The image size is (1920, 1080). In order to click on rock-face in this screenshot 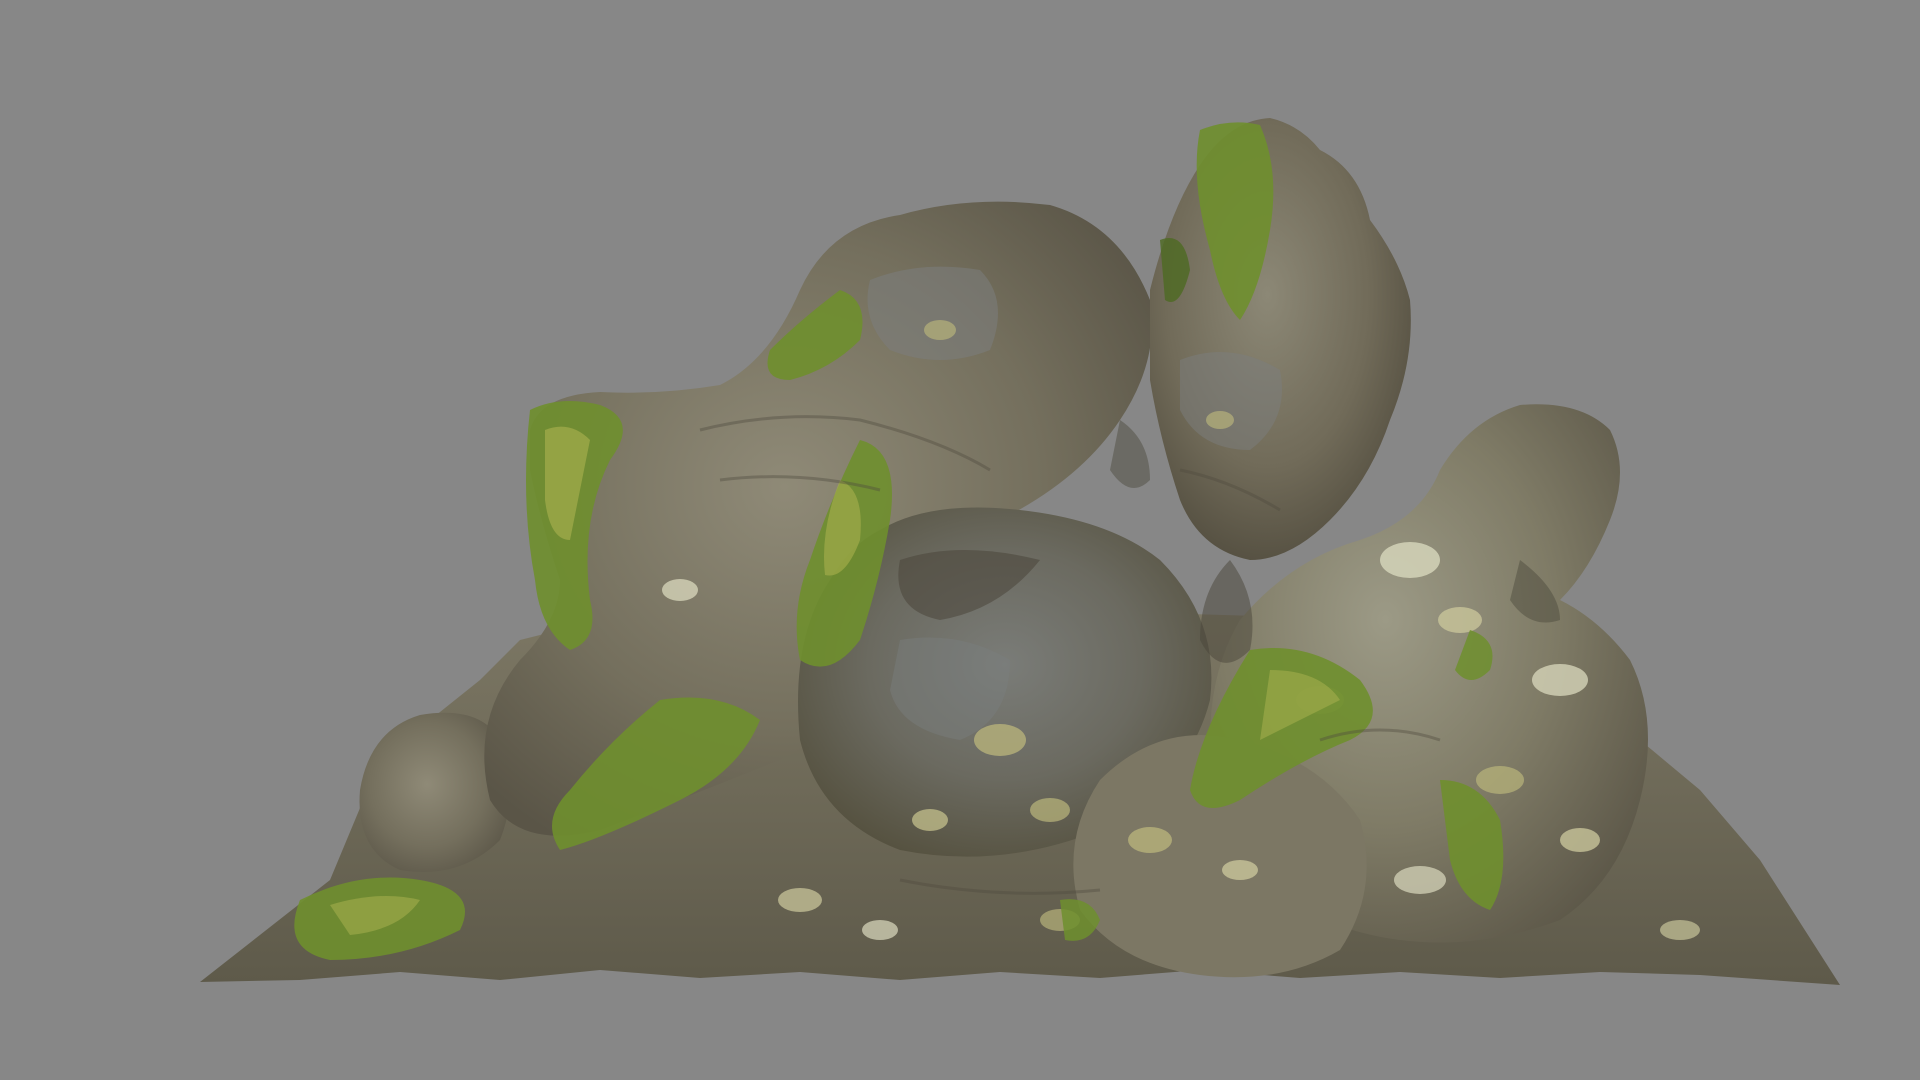, I will do `click(932, 313)`.